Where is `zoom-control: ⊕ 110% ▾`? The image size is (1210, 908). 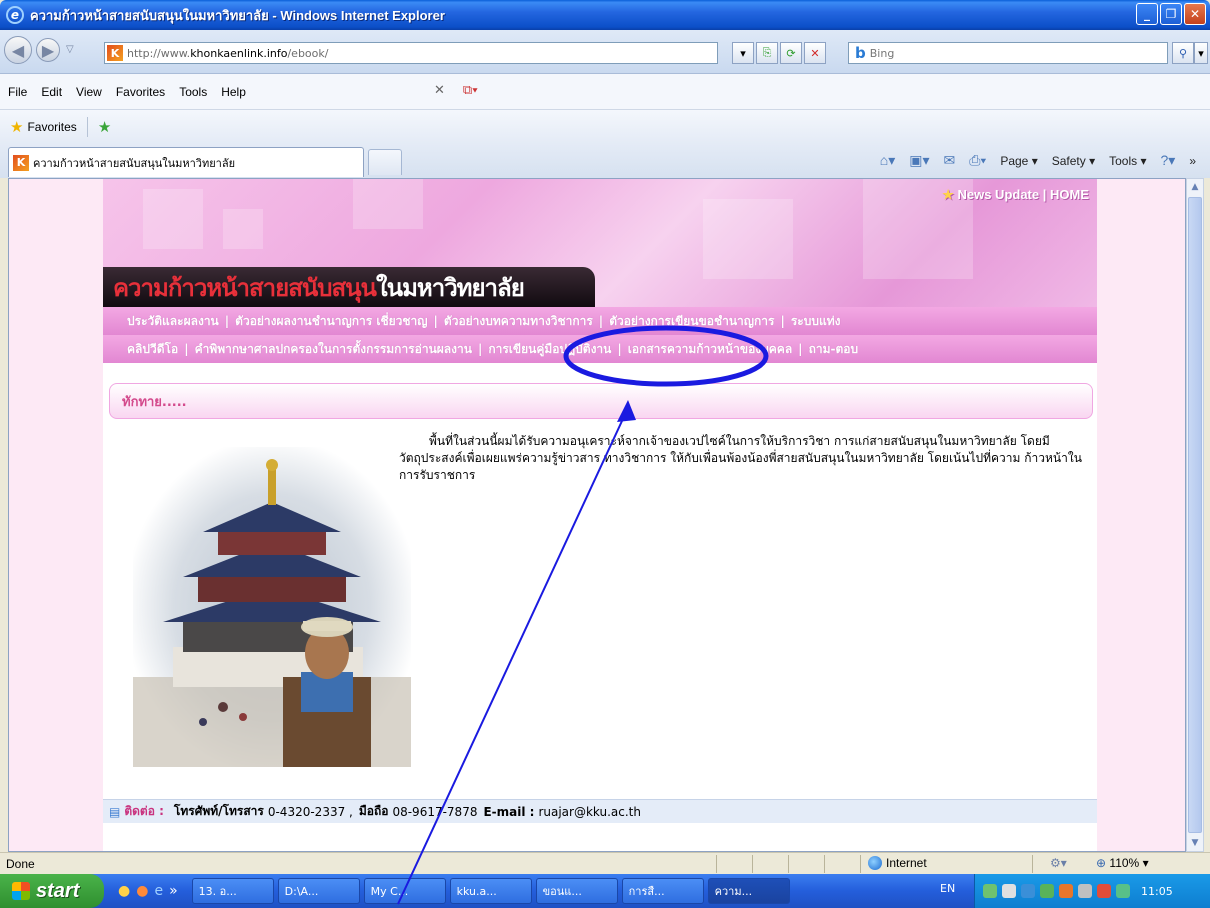 zoom-control: ⊕ 110% ▾ is located at coordinates (1122, 863).